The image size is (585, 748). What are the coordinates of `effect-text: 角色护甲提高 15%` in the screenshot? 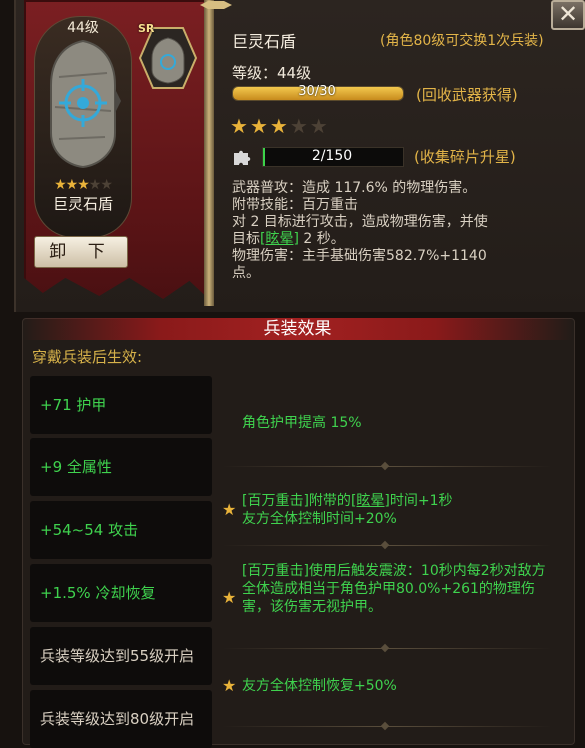 It's located at (302, 423).